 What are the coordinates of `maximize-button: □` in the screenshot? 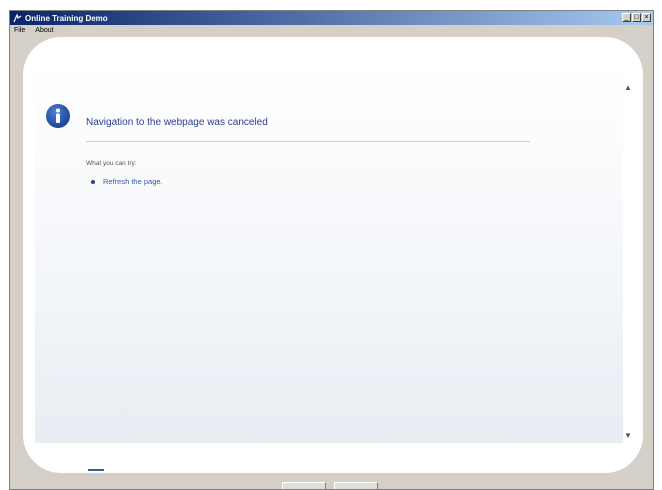 It's located at (636, 17).